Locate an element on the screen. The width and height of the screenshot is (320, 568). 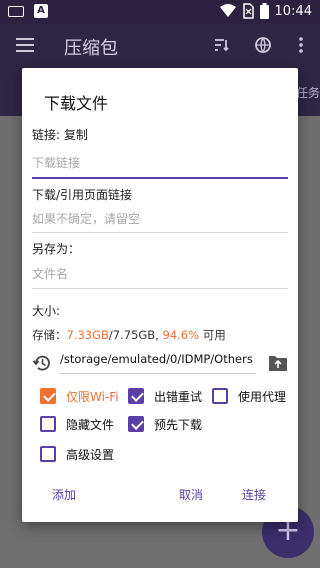
hamburger-menu-icon is located at coordinates (25, 45).